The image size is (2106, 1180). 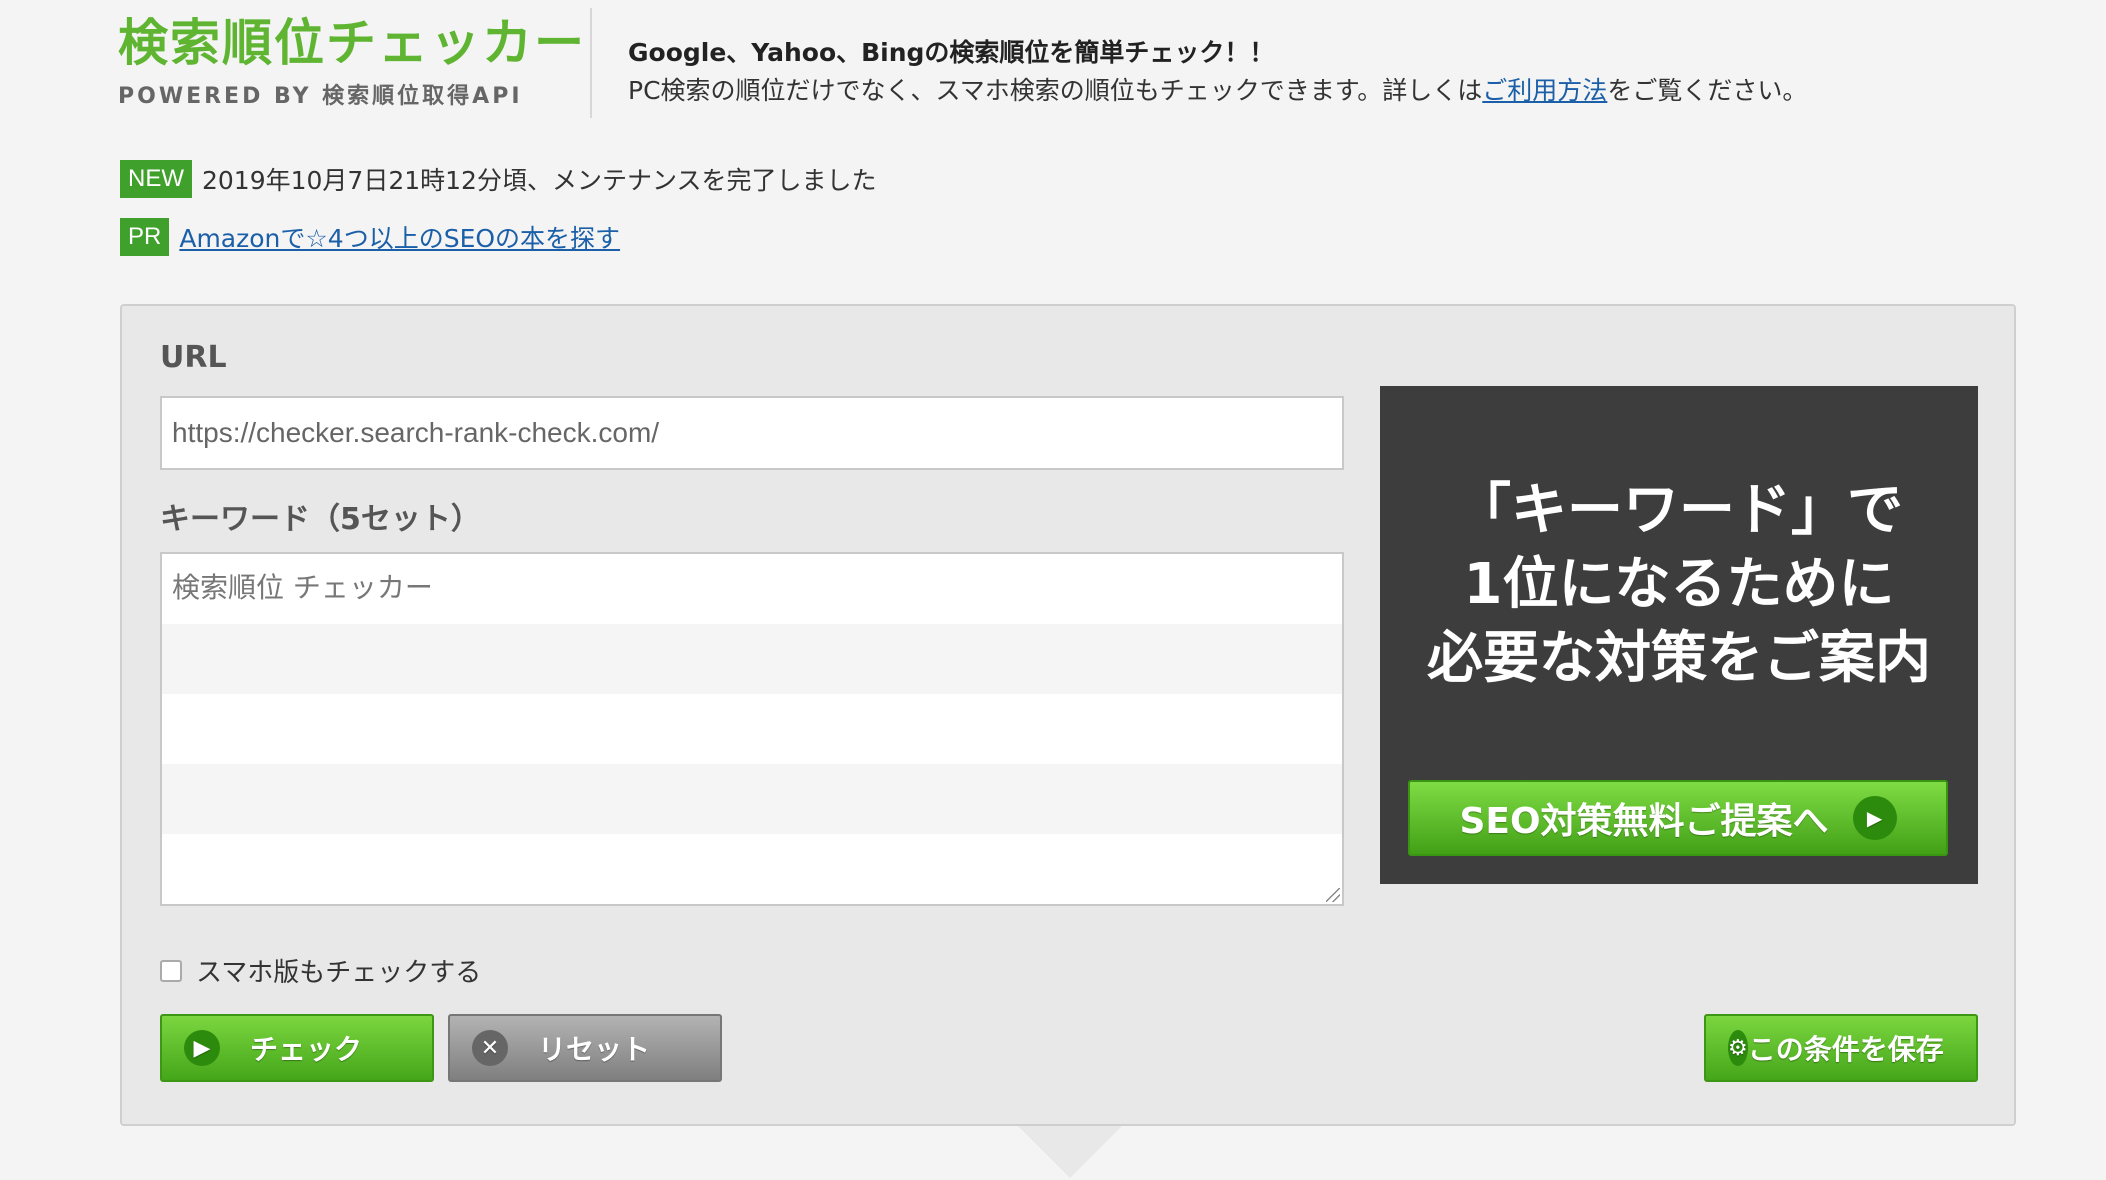 I want to click on gear-icon: ⚙, so click(x=1738, y=1048).